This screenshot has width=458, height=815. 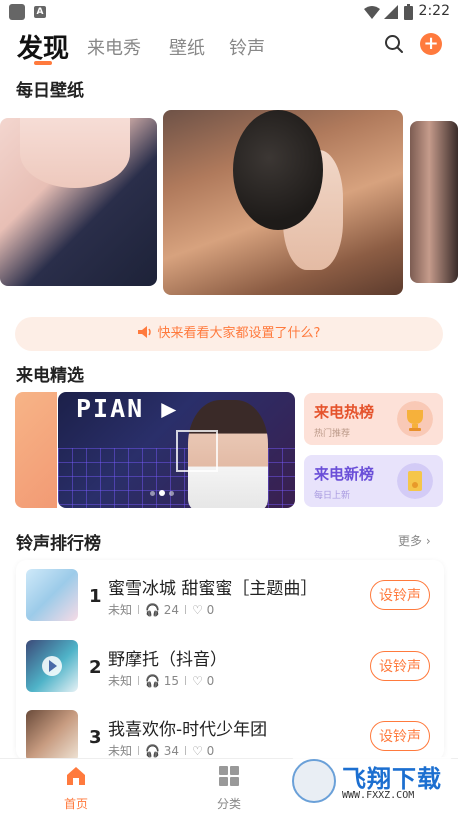 I want to click on signal-icon, so click(x=391, y=12).